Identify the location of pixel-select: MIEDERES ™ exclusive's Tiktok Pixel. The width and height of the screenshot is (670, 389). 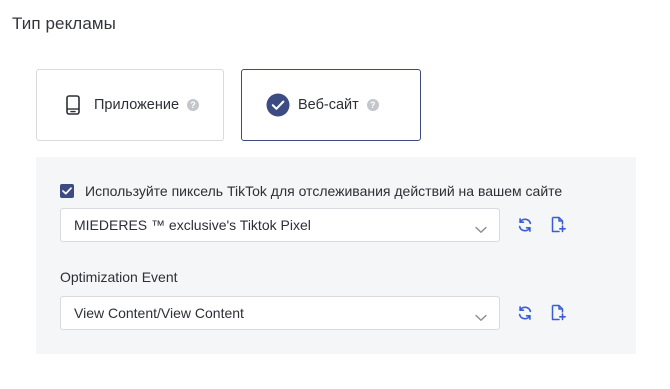
(280, 225).